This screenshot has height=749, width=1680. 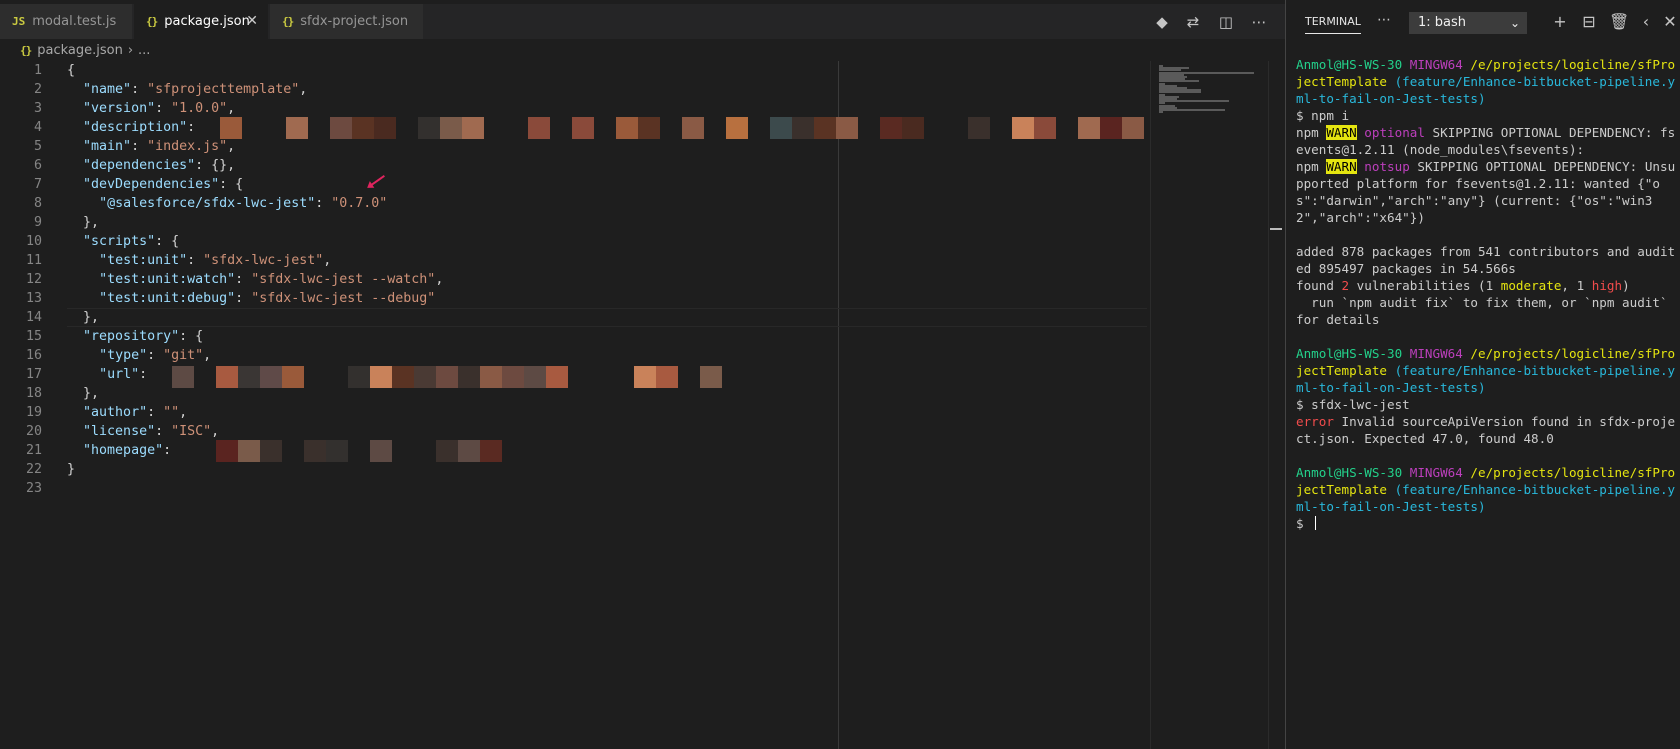 I want to click on code-line: 22}, so click(x=575, y=469).